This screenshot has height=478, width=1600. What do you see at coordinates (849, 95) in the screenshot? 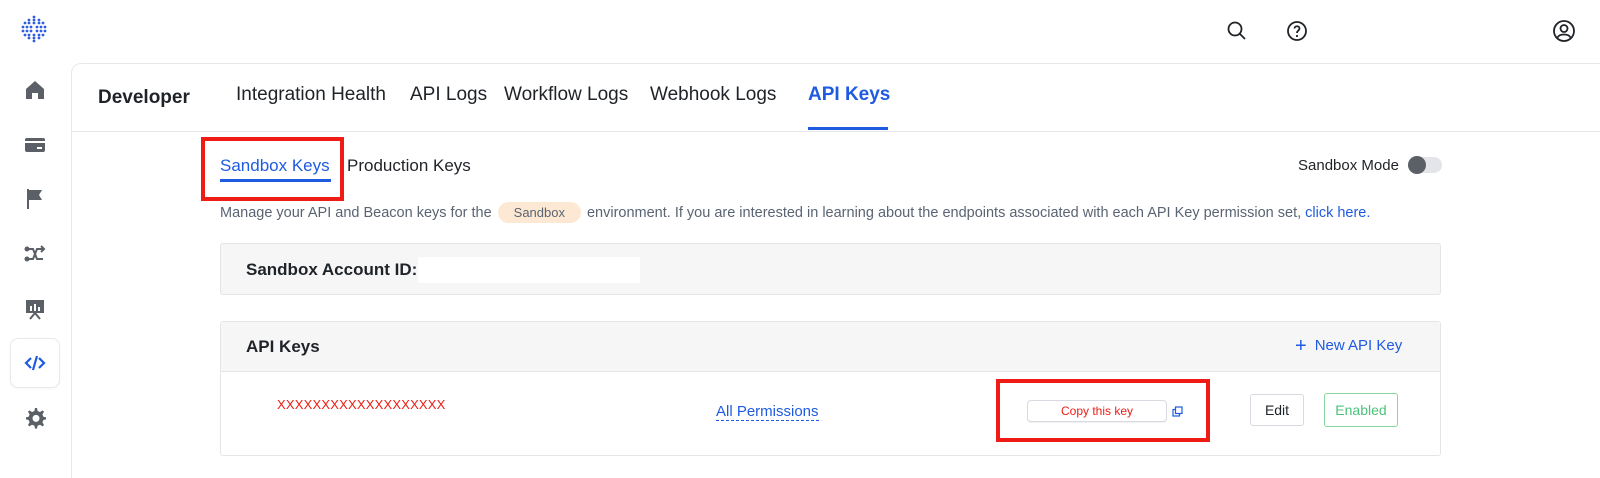
I see `tab-api-keys: API Keys` at bounding box center [849, 95].